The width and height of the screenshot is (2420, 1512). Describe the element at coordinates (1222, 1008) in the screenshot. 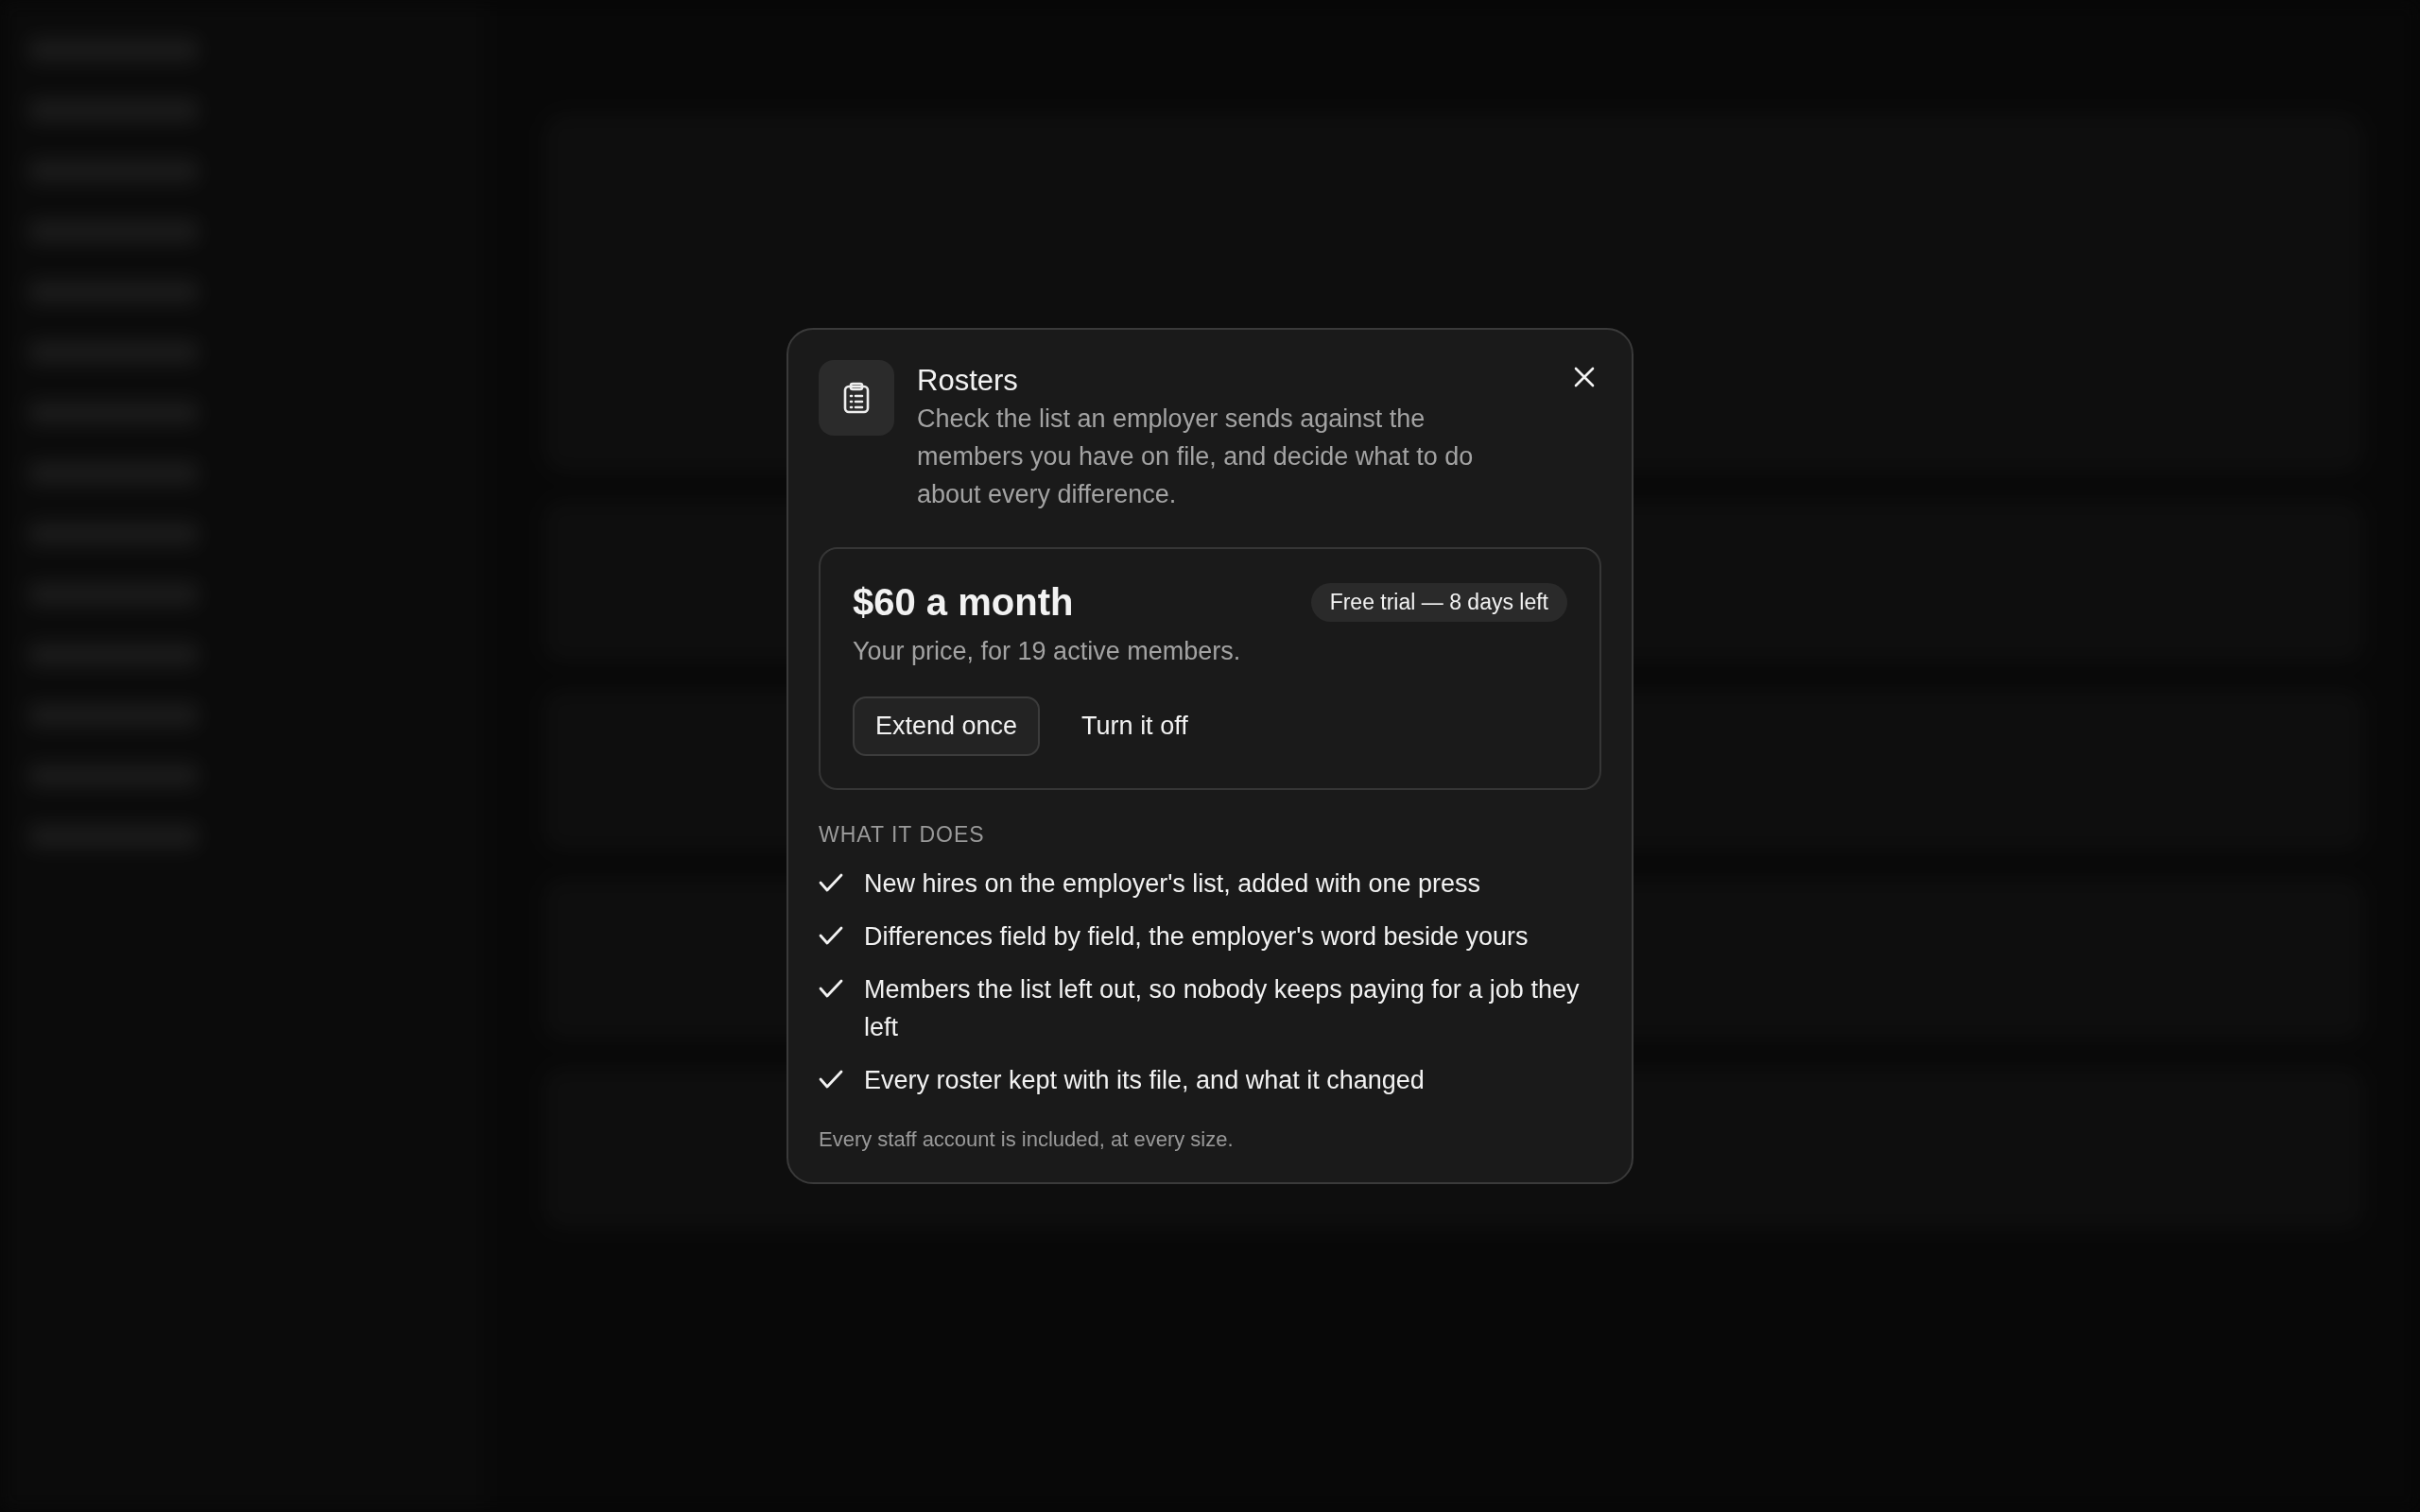

I see `feature-text: Members the list left out, so nobody keeps paying for a job they left` at that location.